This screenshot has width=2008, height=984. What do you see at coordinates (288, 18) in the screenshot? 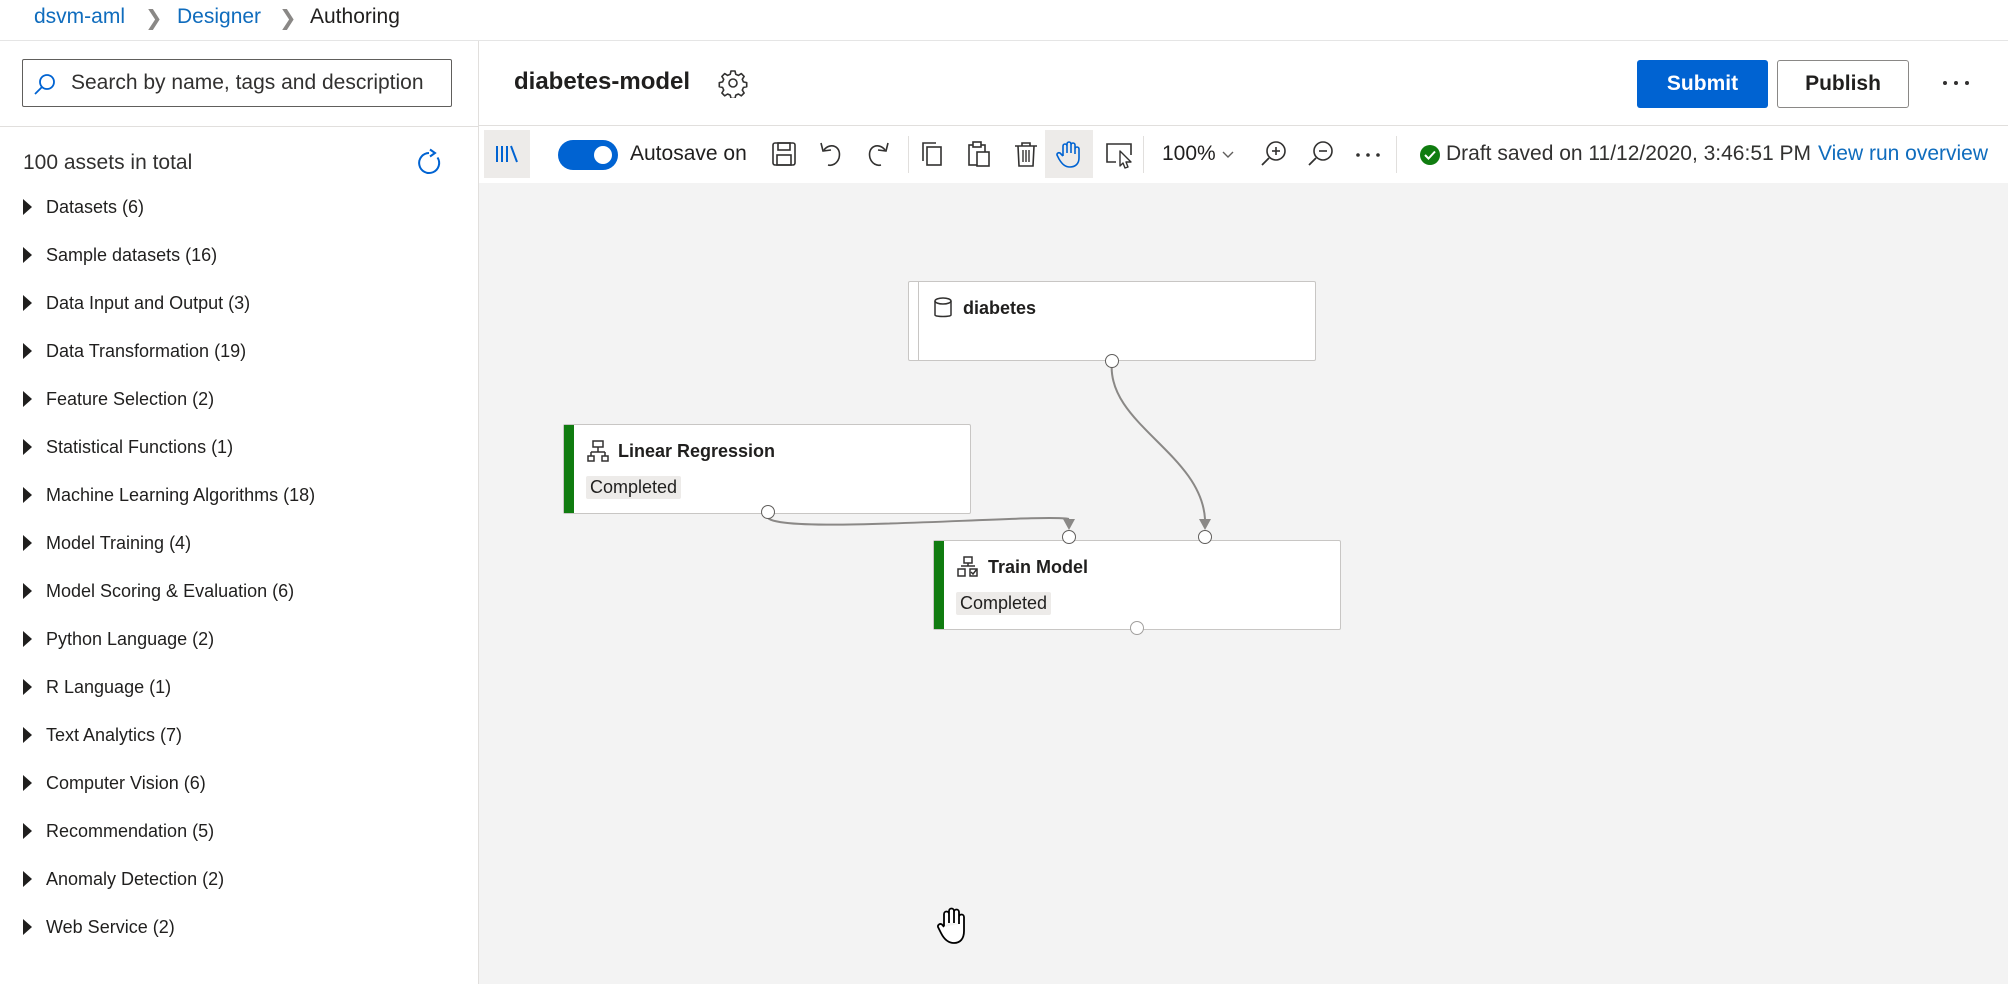
I see `chevron-right-icon: ❯` at bounding box center [288, 18].